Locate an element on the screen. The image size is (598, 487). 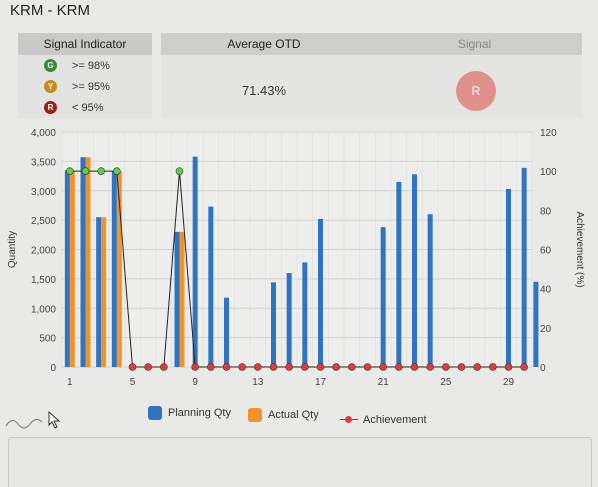
indicator-row-red: R < 95% is located at coordinates (85, 107).